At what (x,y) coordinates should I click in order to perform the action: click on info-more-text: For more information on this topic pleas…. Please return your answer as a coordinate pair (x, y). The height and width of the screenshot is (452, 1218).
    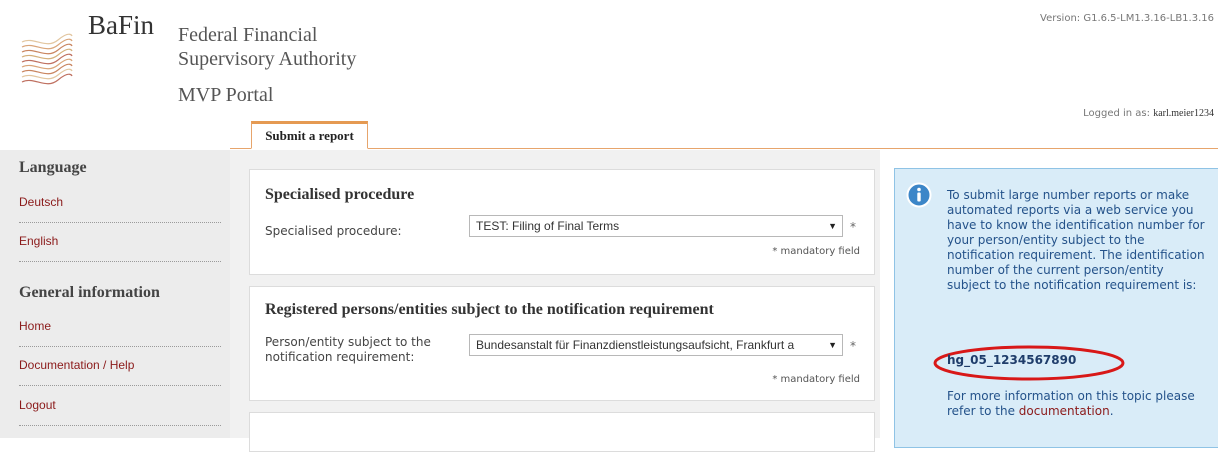
    Looking at the image, I should click on (1077, 404).